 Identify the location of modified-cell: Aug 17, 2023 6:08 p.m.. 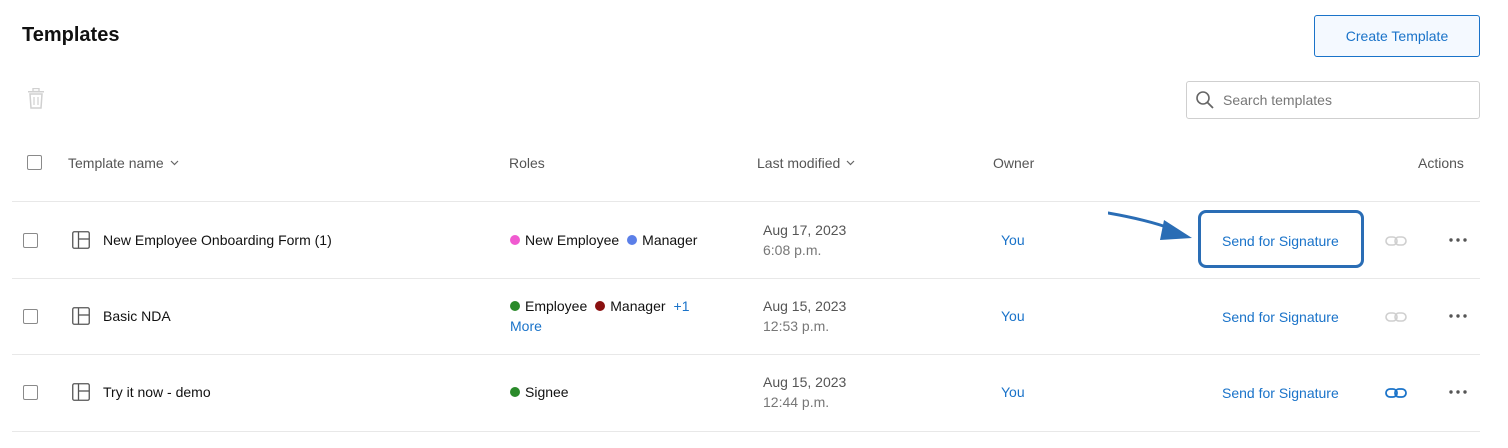
(804, 240).